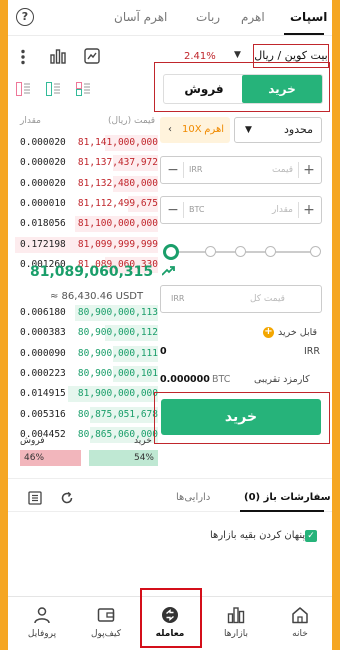 Image resolution: width=340 pixels, height=650 pixels. I want to click on price-field: − IRR قیمت +, so click(241, 170).